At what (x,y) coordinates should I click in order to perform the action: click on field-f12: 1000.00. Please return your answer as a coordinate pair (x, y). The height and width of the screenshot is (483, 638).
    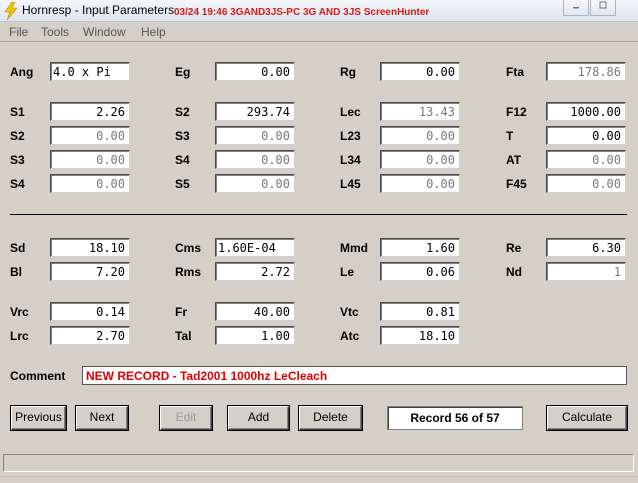
    Looking at the image, I should click on (586, 111).